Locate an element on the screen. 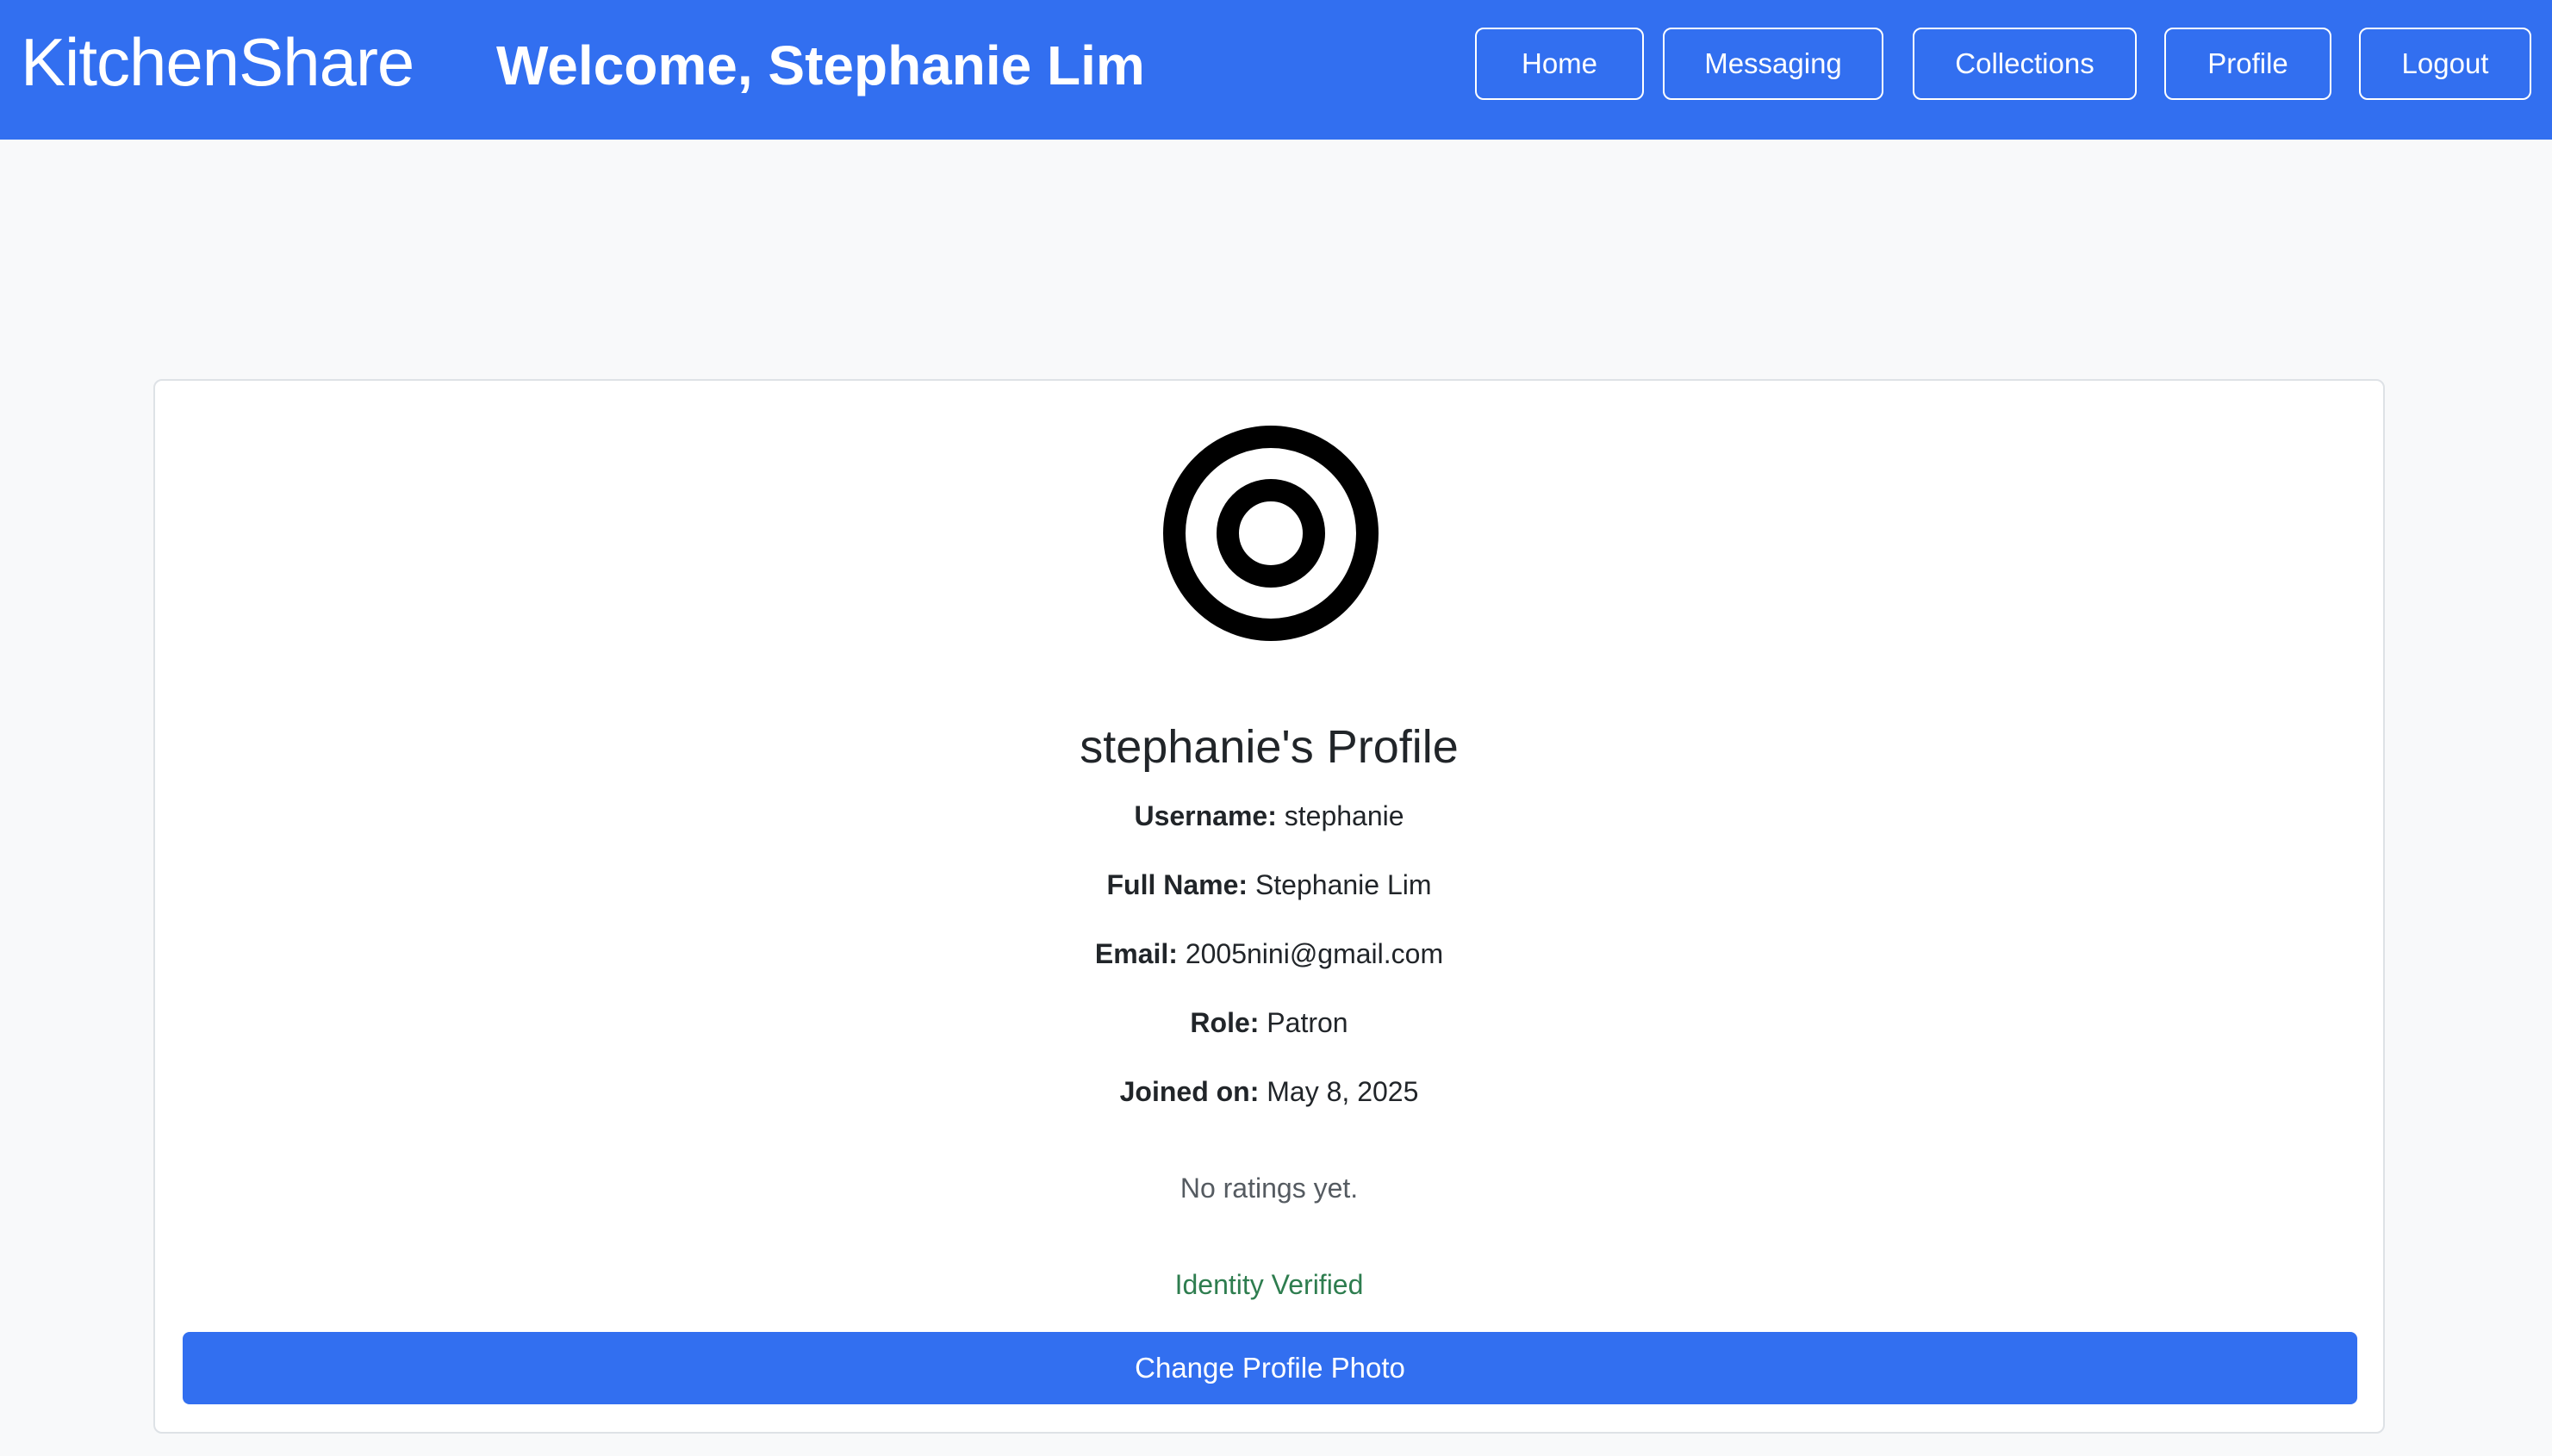  nav-logout-button: Logout is located at coordinates (2445, 64).